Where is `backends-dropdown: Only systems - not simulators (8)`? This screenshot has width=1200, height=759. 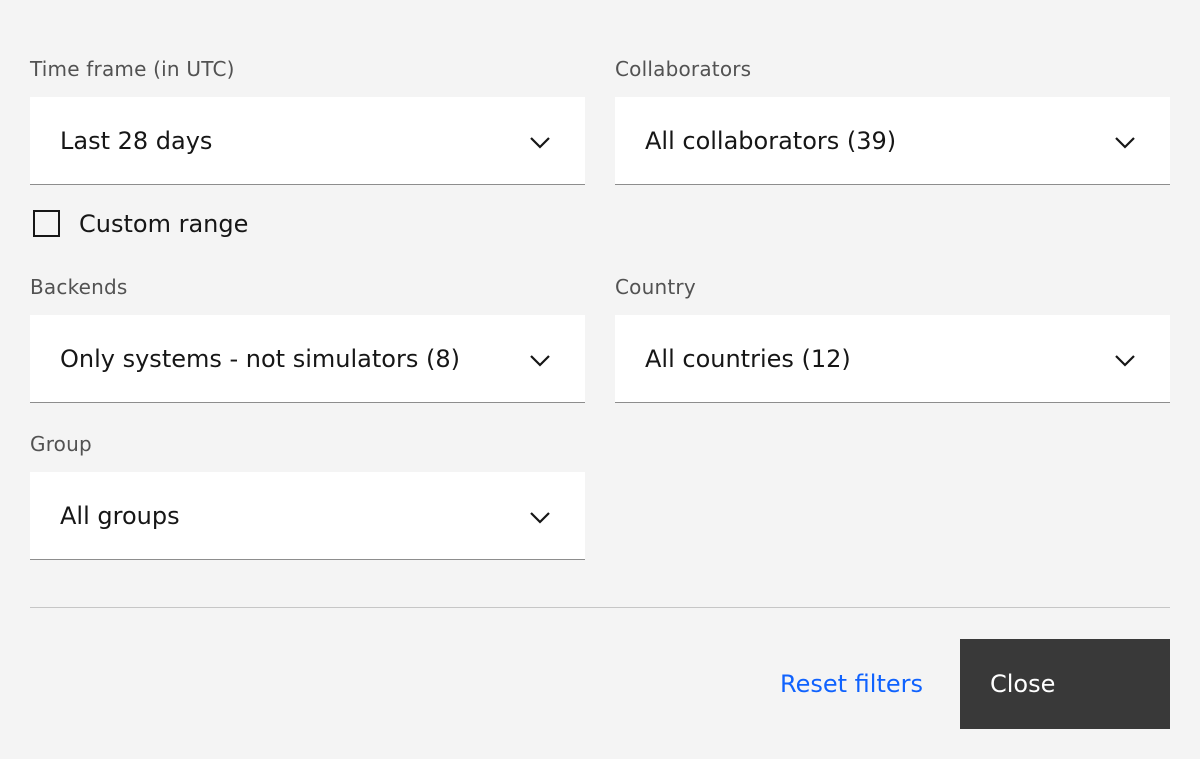
backends-dropdown: Only systems - not simulators (8) is located at coordinates (307, 359).